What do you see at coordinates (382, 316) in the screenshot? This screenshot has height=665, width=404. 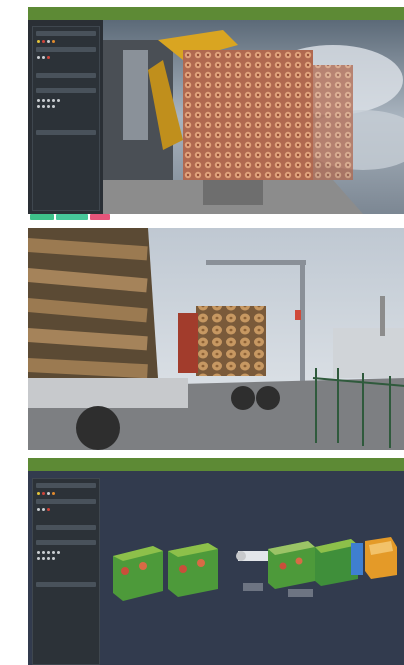 I see `chimney` at bounding box center [382, 316].